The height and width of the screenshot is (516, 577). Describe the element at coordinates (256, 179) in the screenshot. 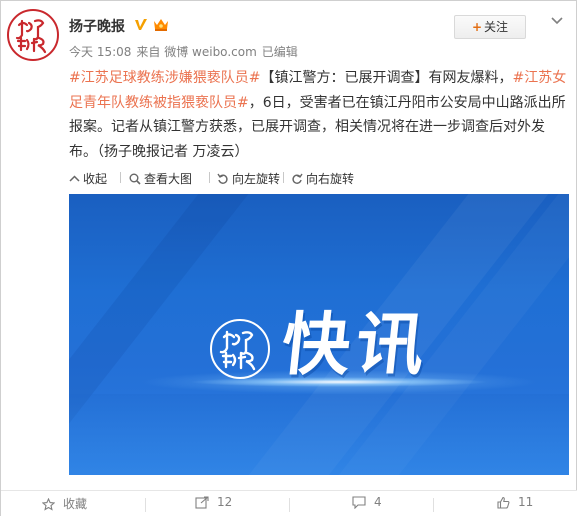

I see `rotate-left-label: 向左旋转` at that location.